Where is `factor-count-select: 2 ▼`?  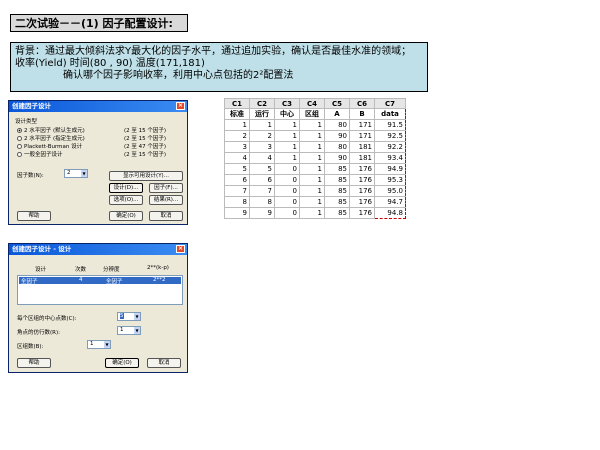 factor-count-select: 2 ▼ is located at coordinates (76, 173).